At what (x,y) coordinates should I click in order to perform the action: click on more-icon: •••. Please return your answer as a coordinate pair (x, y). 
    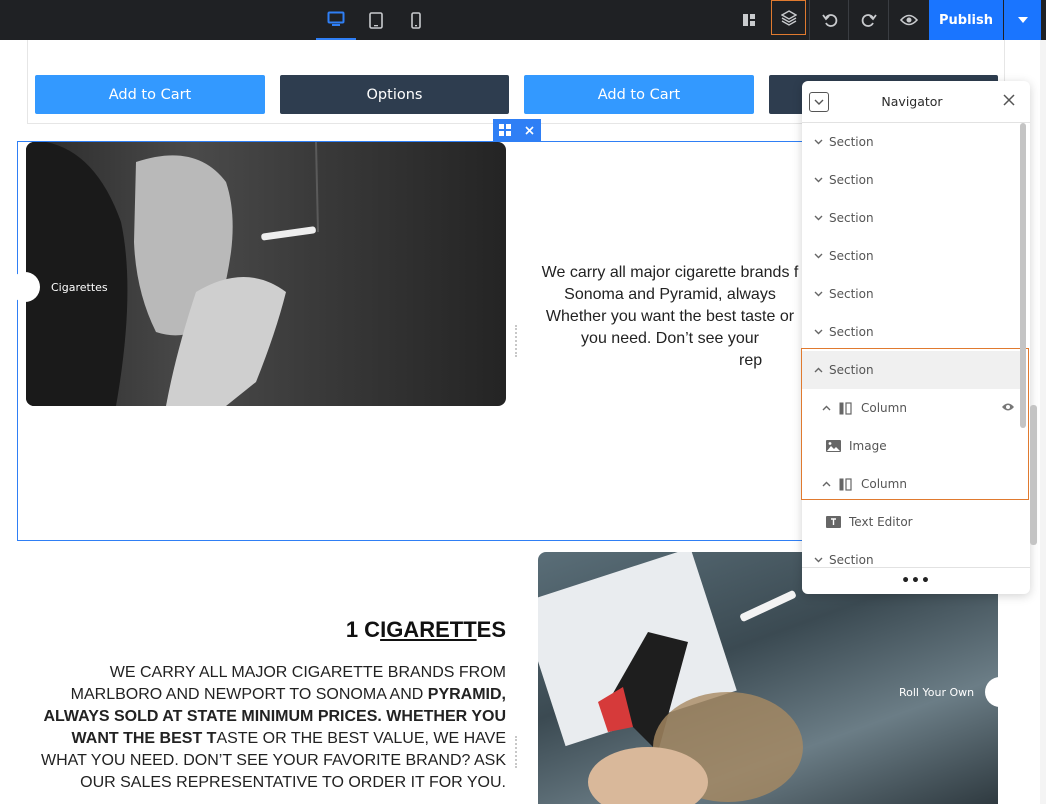
    Looking at the image, I should click on (916, 581).